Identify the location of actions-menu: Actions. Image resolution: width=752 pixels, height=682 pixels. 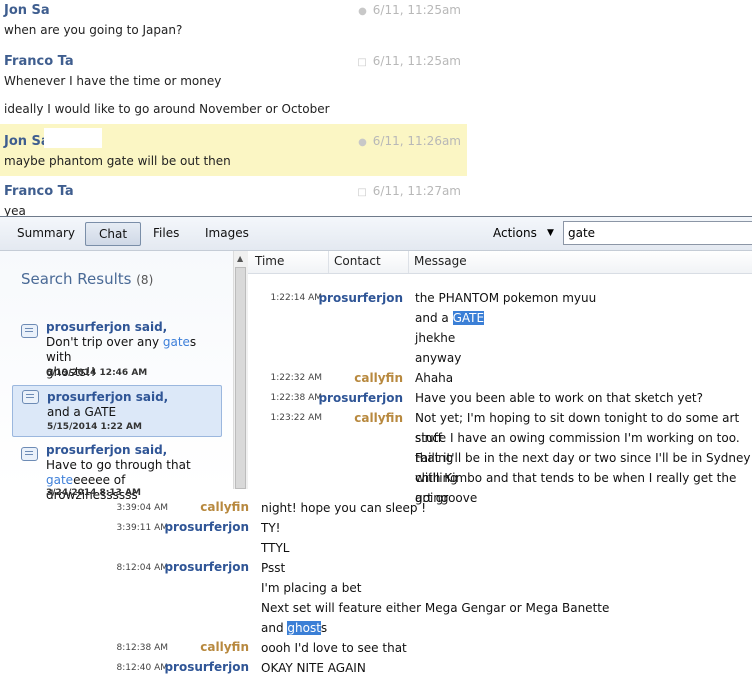
(515, 233).